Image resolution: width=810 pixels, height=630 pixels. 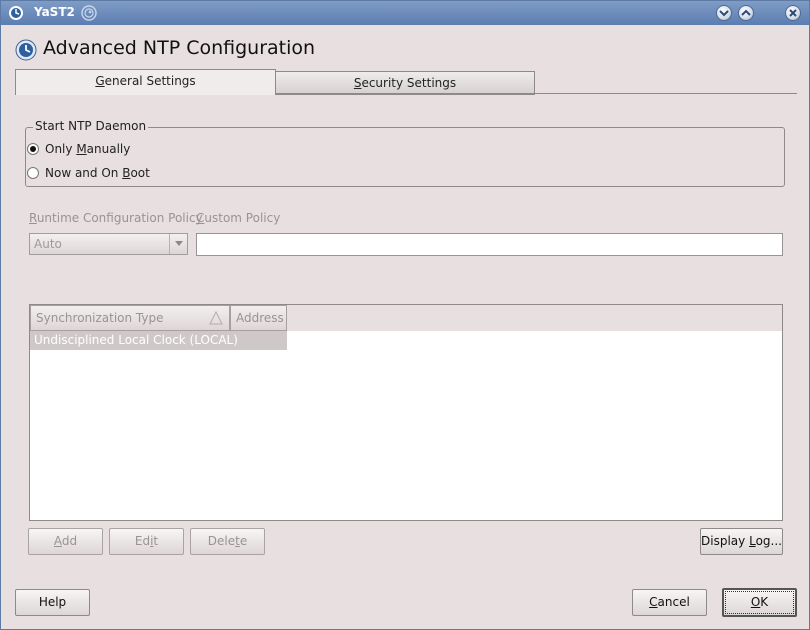 I want to click on close-icon, so click(x=793, y=13).